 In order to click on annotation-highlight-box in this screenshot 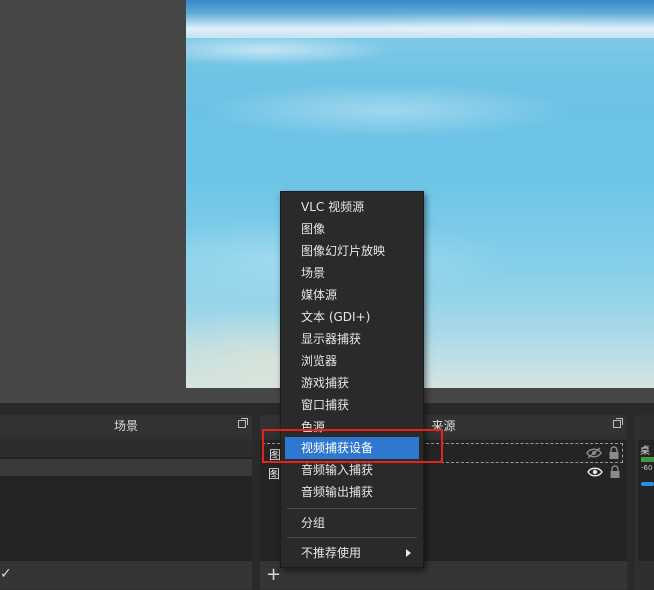, I will do `click(352, 446)`.